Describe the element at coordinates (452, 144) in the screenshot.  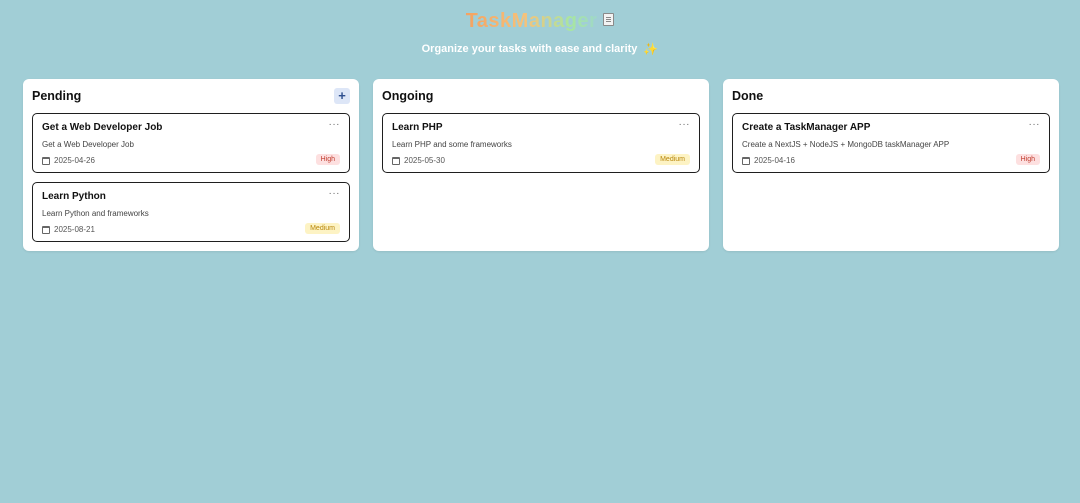
I see `task-description: Learn PHP and some frameworks` at that location.